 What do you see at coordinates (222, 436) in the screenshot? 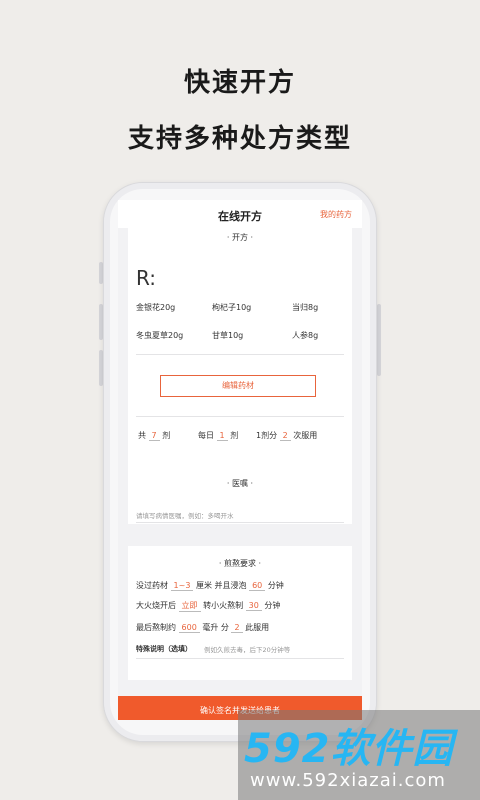
I see `daily-doses-input: 1` at bounding box center [222, 436].